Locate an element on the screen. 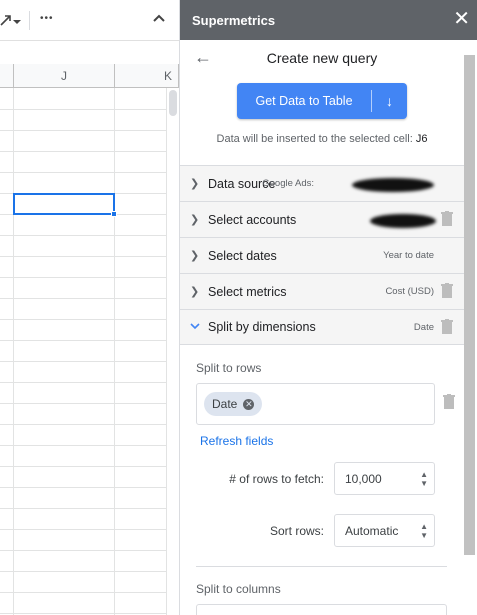 This screenshot has height=615, width=477. sheet-toolbar: ••• is located at coordinates (89, 20).